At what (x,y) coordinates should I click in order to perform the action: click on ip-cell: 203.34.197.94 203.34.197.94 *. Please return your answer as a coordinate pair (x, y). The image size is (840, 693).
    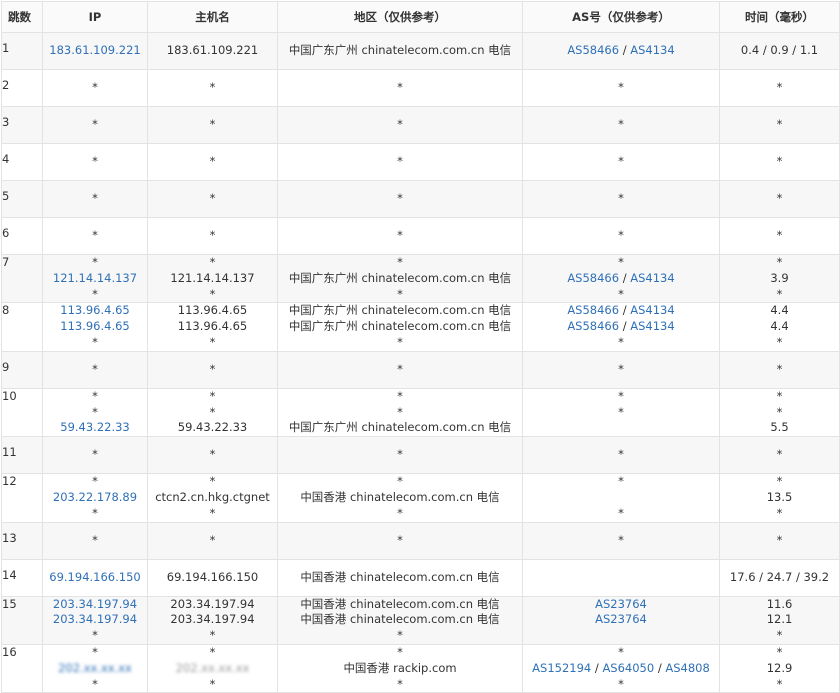
    Looking at the image, I should click on (95, 620).